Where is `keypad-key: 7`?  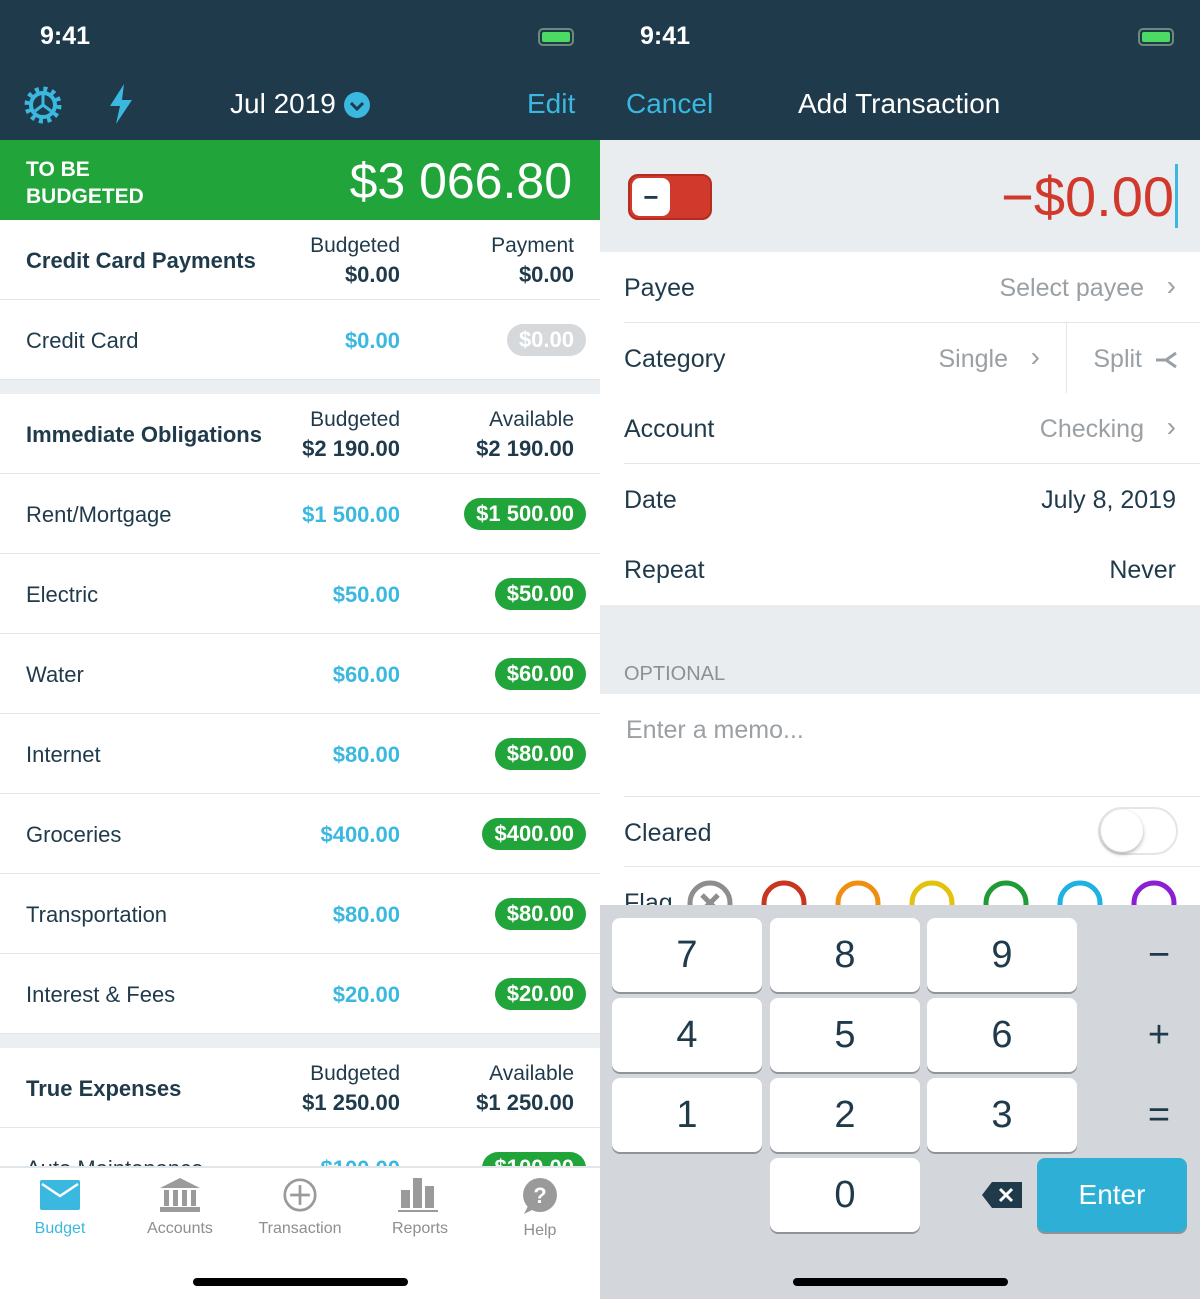 keypad-key: 7 is located at coordinates (687, 955).